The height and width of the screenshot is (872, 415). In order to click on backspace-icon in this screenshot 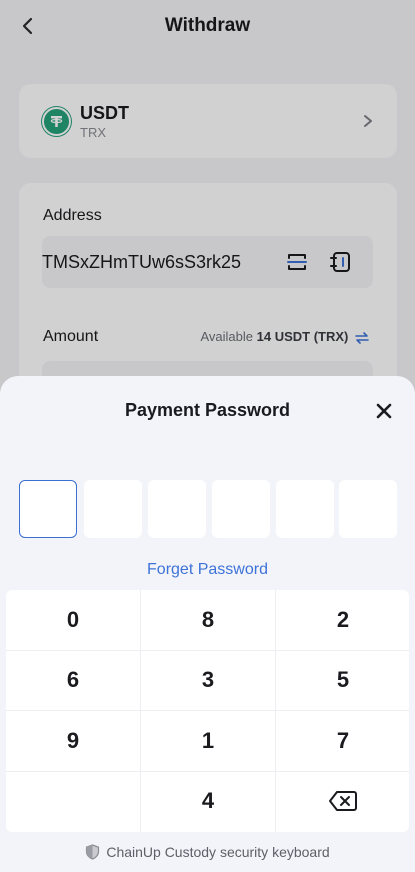, I will do `click(343, 801)`.